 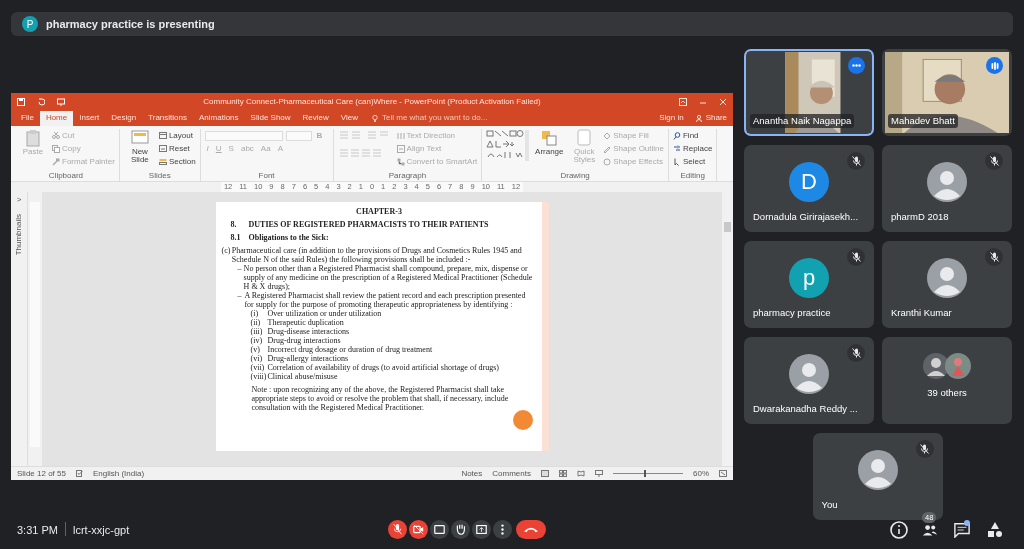 What do you see at coordinates (472, 473) in the screenshot?
I see `notes-button: Notes` at bounding box center [472, 473].